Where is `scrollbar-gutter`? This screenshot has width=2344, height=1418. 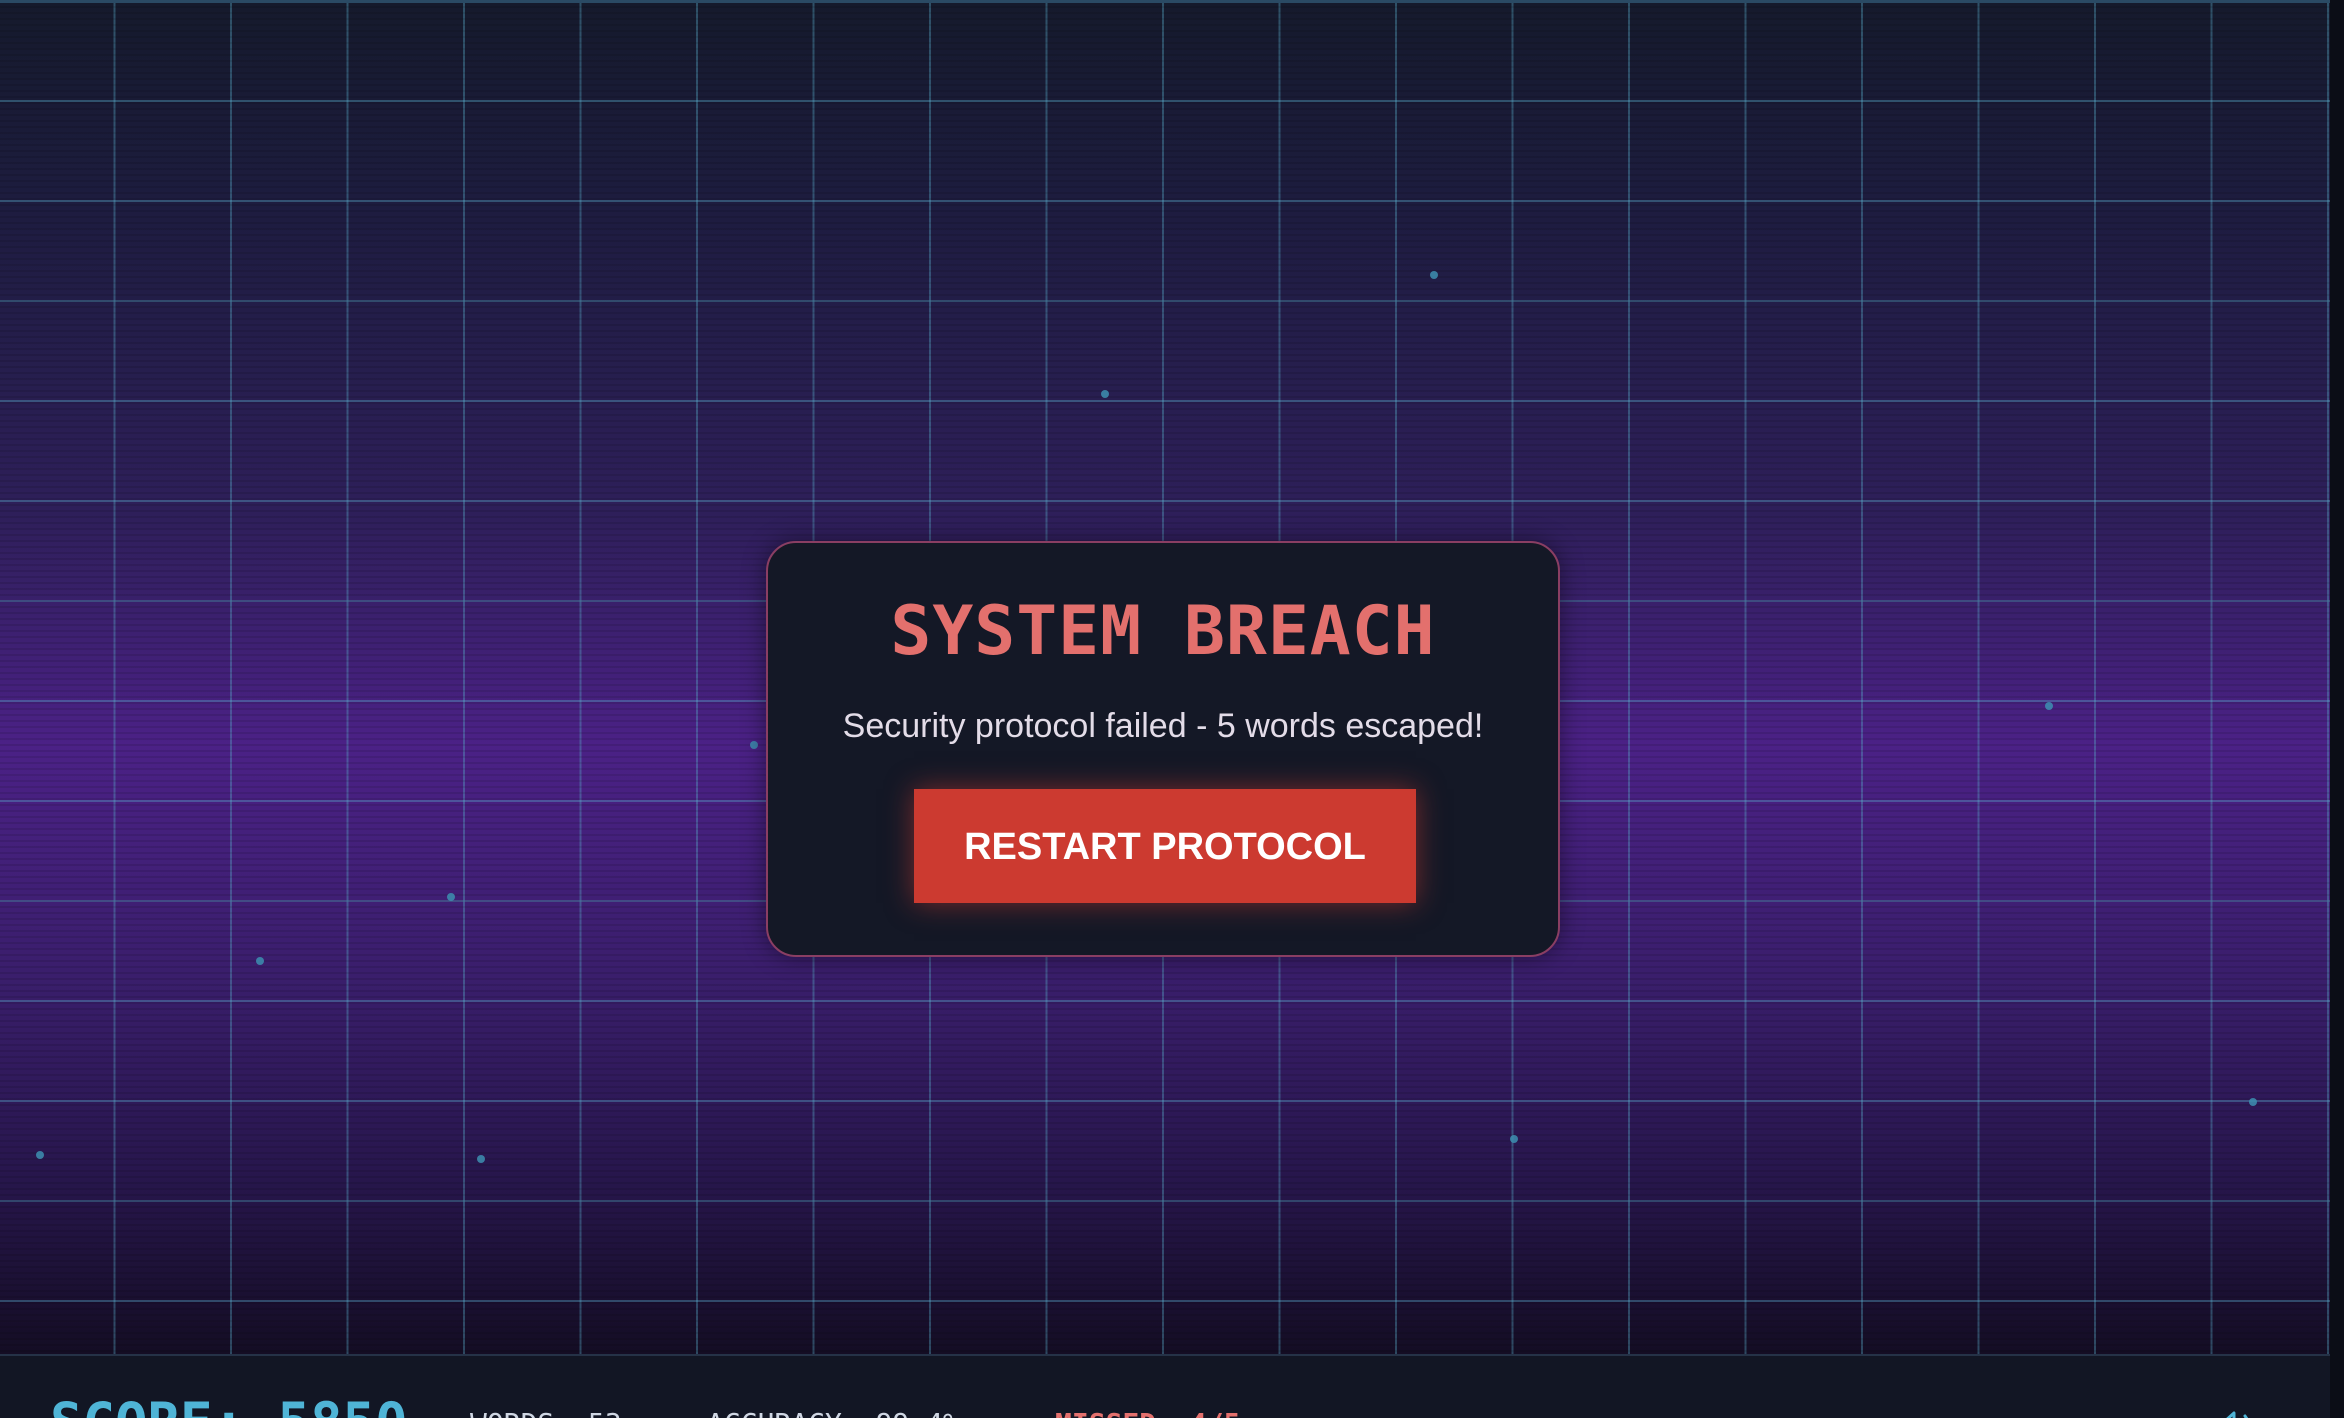
scrollbar-gutter is located at coordinates (2337, 709).